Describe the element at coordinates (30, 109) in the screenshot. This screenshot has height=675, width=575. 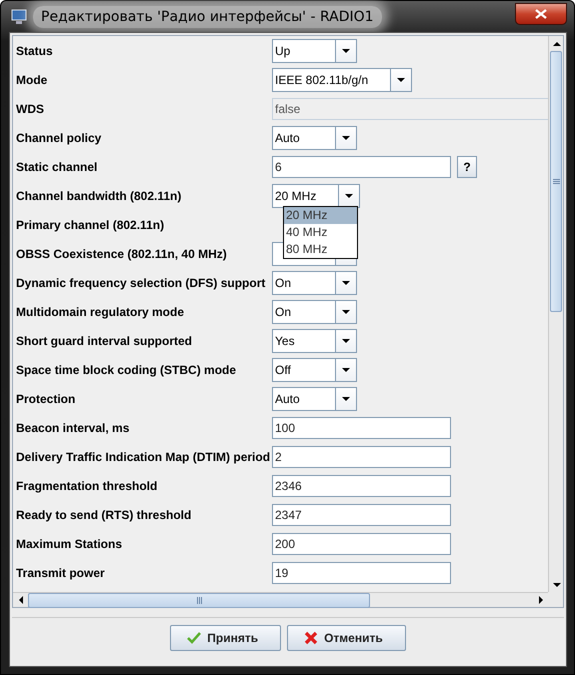
I see `field-label: WDS` at that location.